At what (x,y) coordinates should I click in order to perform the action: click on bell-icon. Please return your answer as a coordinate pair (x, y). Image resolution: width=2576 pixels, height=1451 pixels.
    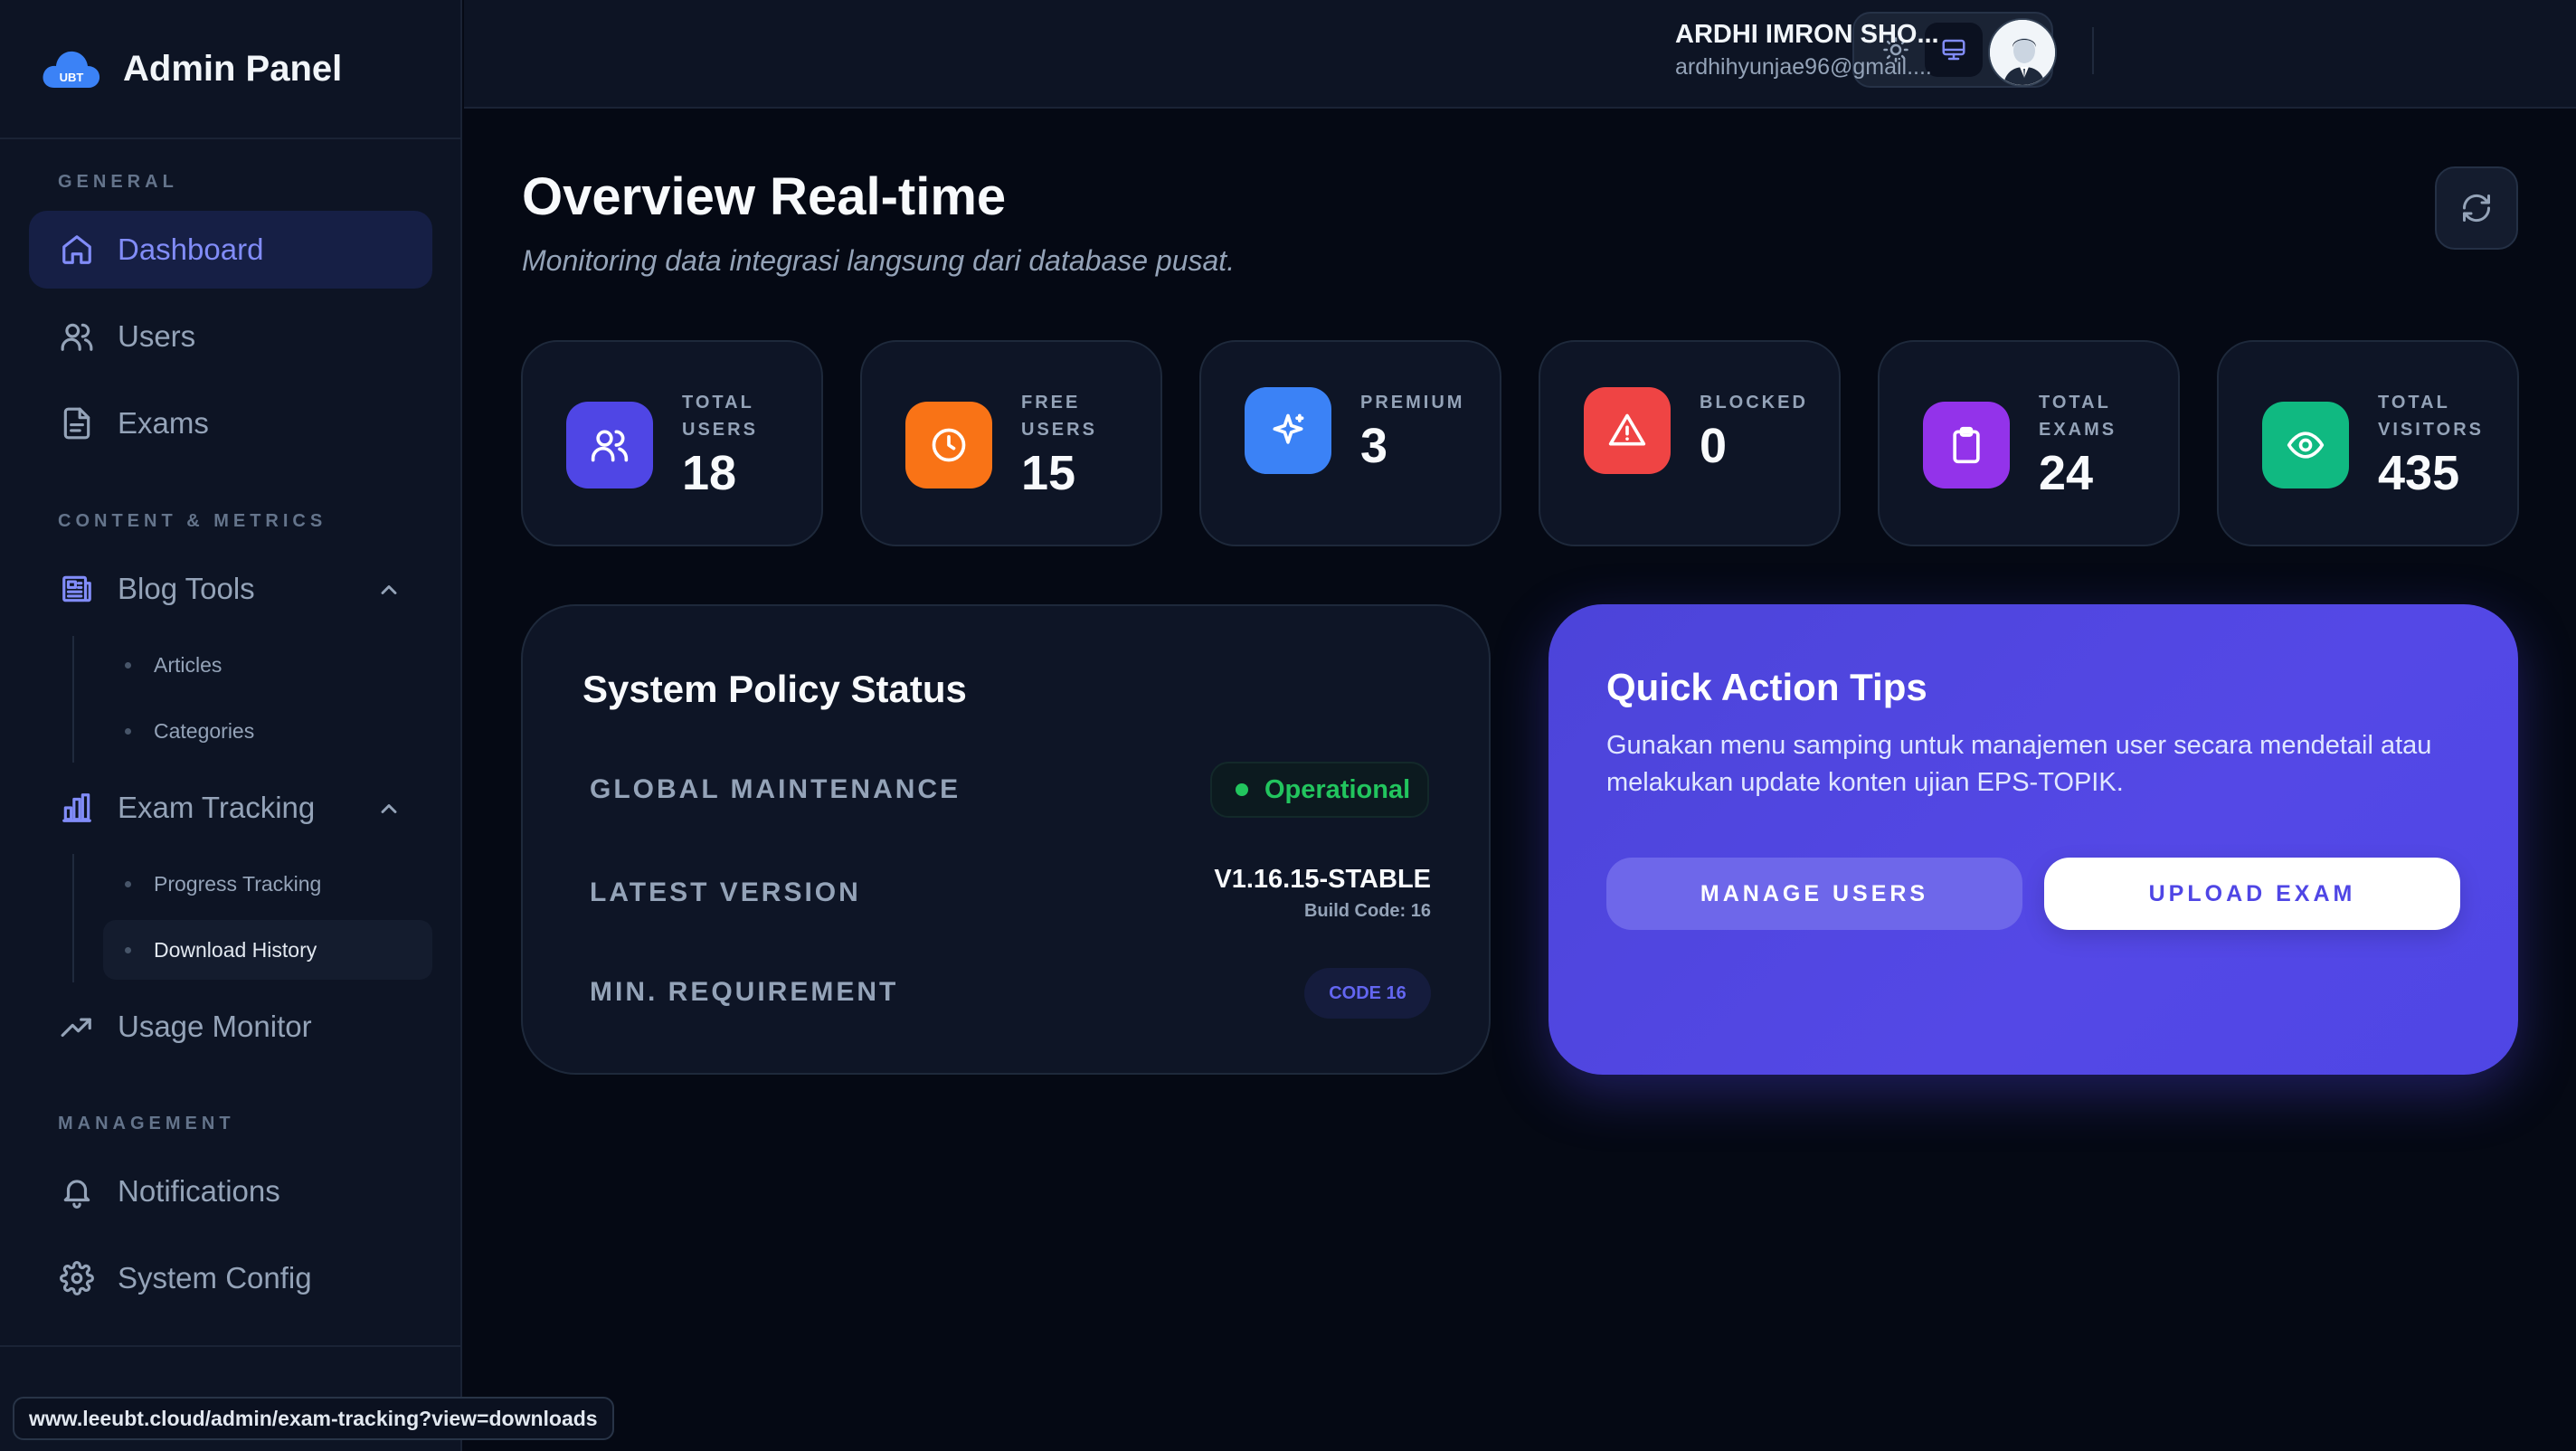
    Looking at the image, I should click on (77, 1191).